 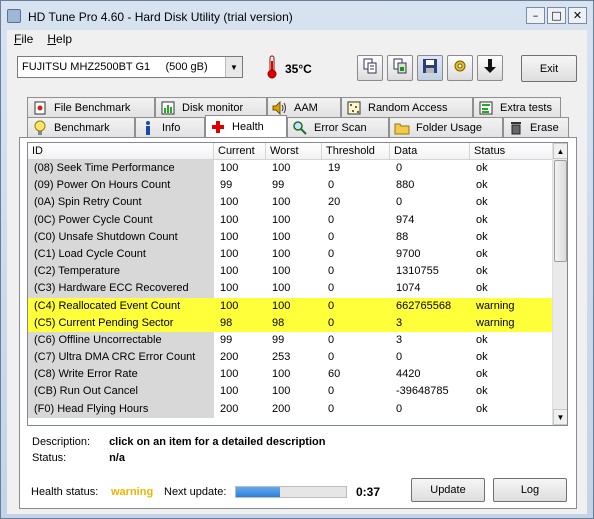 What do you see at coordinates (121, 220) in the screenshot?
I see `table-cell-id: (0C) Power Cycle Count` at bounding box center [121, 220].